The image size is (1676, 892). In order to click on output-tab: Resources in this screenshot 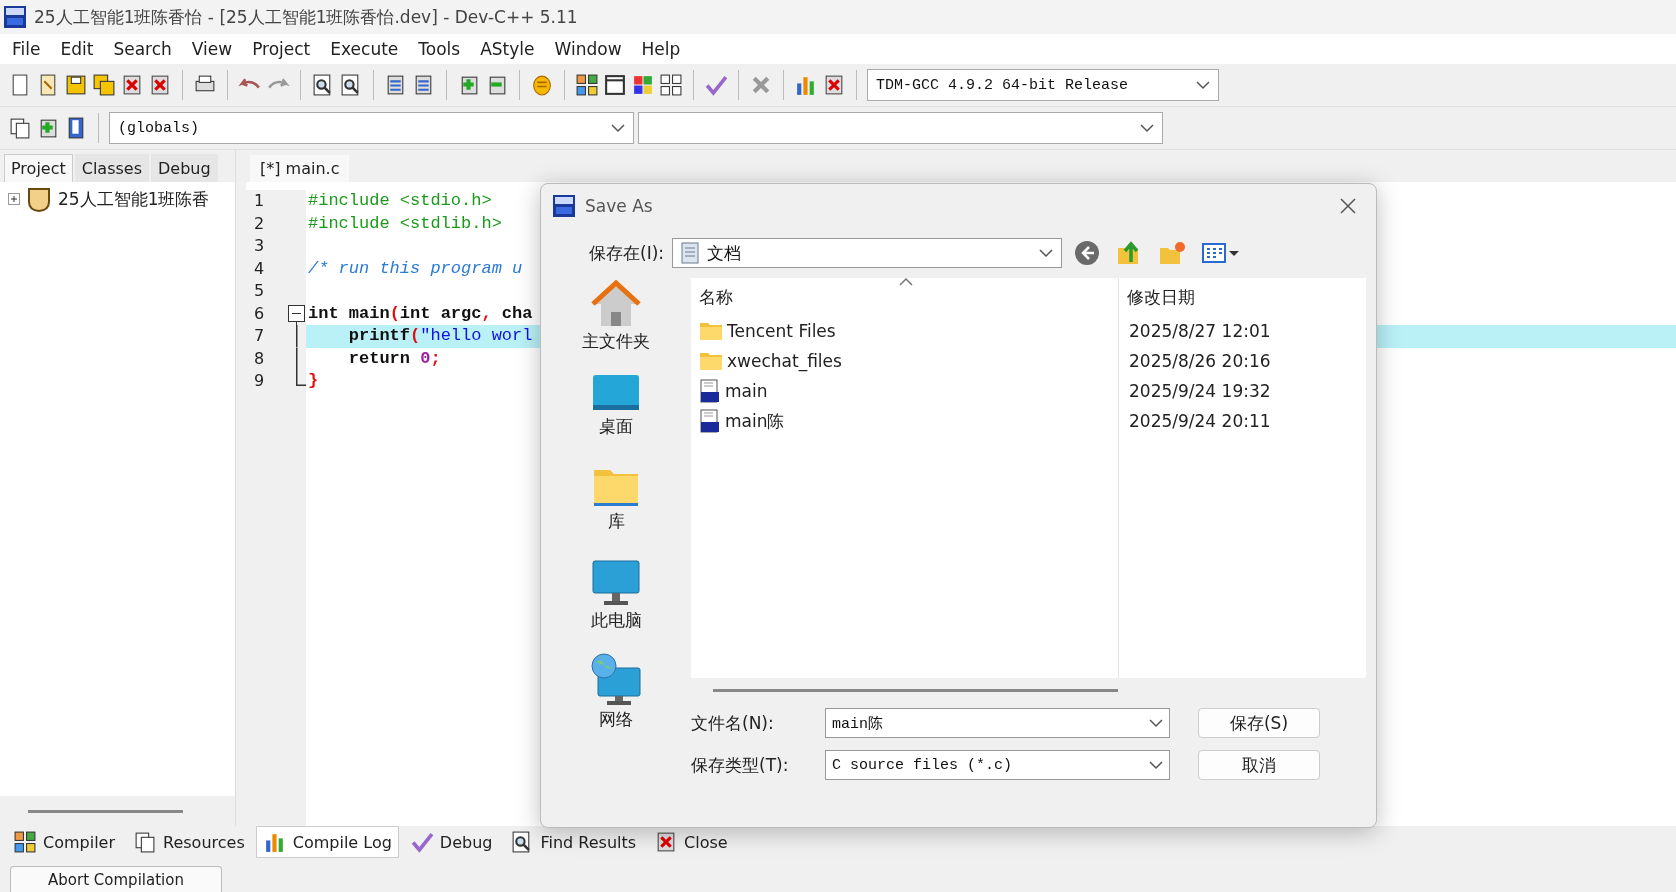, I will do `click(189, 842)`.